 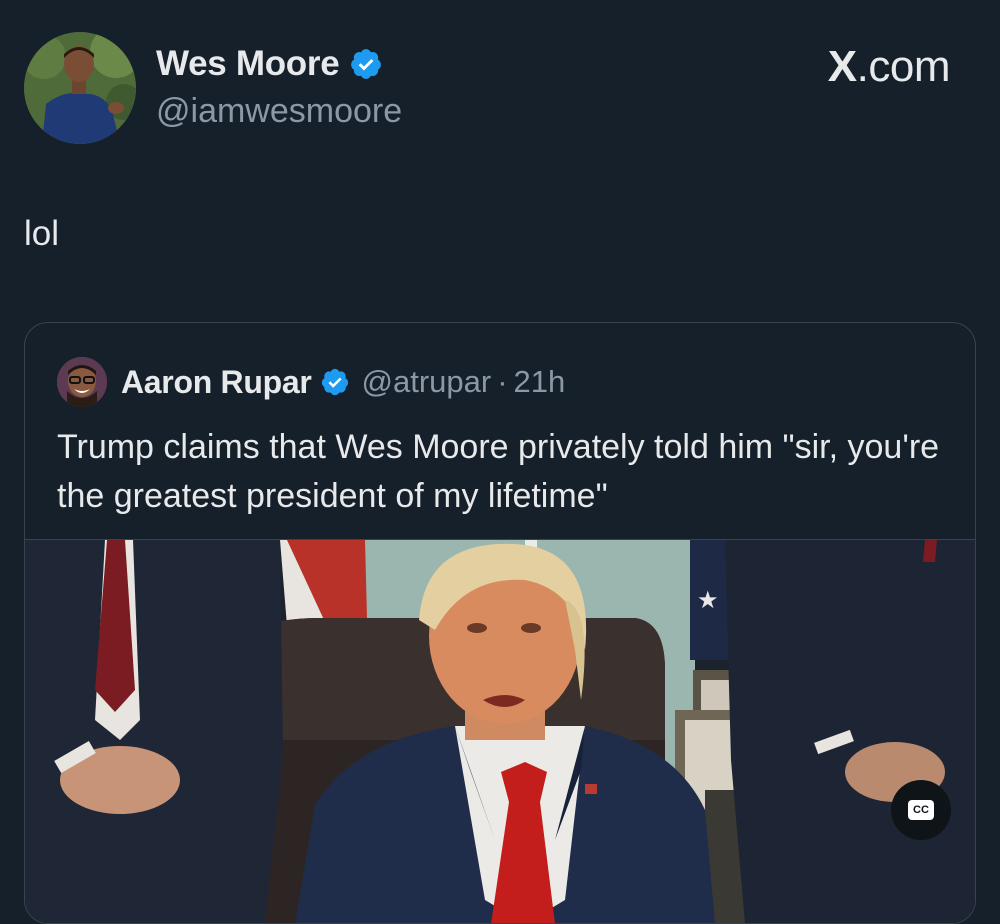 I want to click on quoted-tweet-header: Aaron Rupar @atrupar · 21h, so click(x=311, y=382).